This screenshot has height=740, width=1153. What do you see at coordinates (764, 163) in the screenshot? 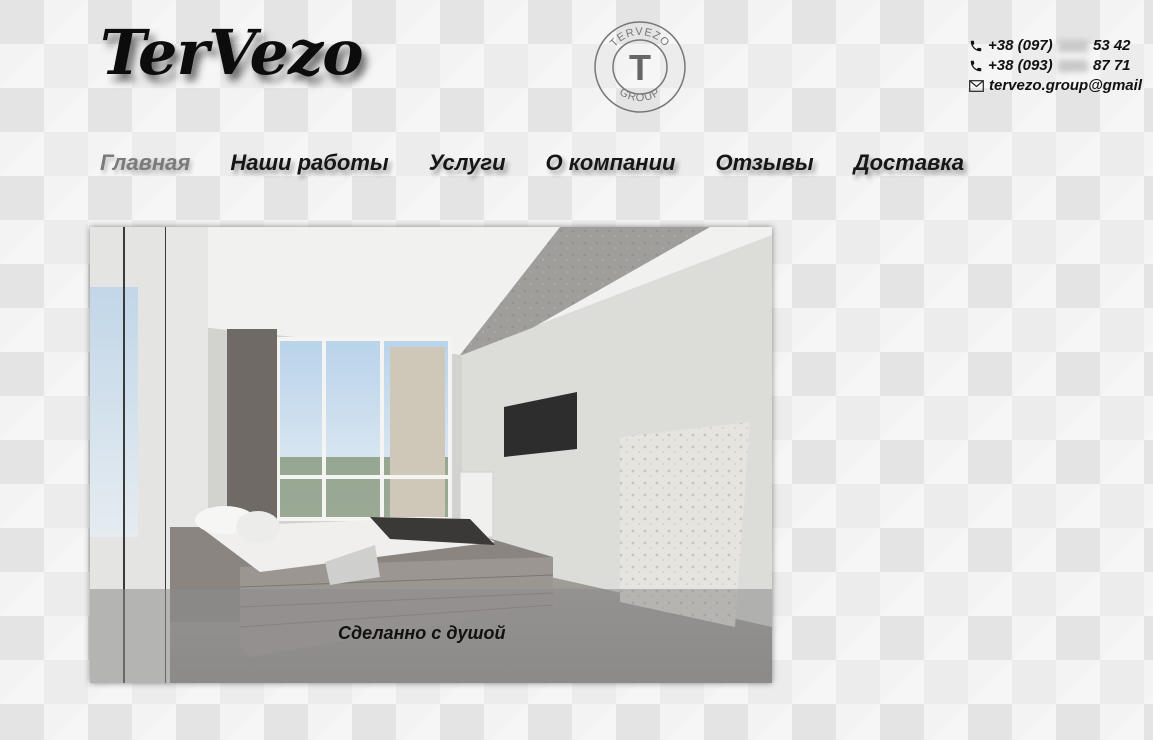
I see `nav-reviews: Отзывы` at bounding box center [764, 163].